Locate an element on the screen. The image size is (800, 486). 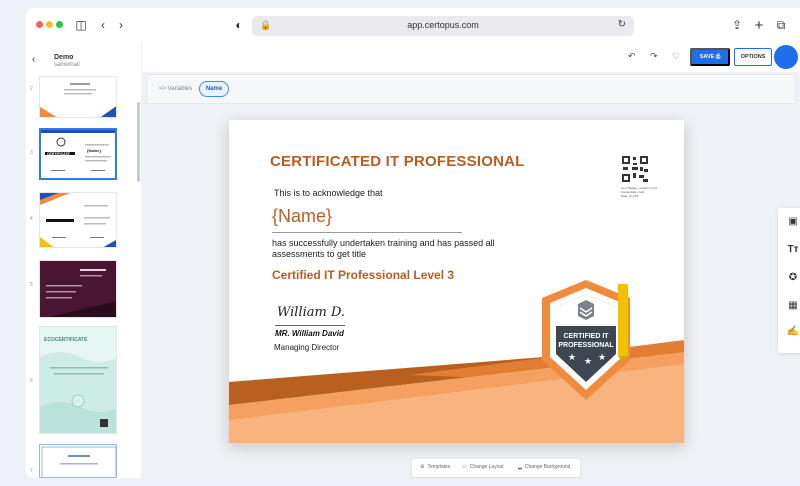
editor-topbar: ↶ ↷ ♡ SAVE ⎙ OPTIONS is located at coordinates (471, 57).